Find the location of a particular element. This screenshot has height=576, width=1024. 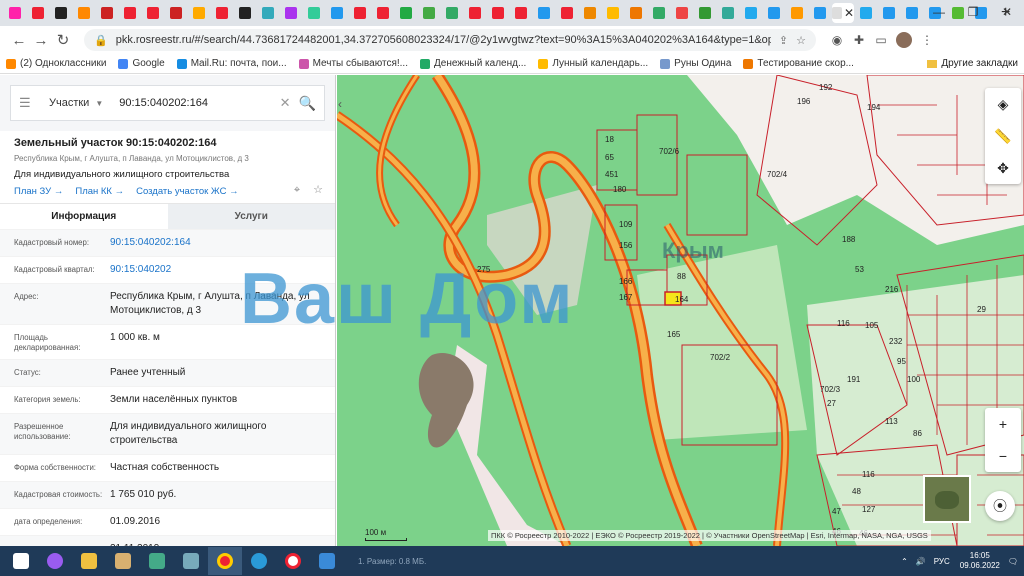

parcel-label: 702/6 is located at coordinates (669, 151).